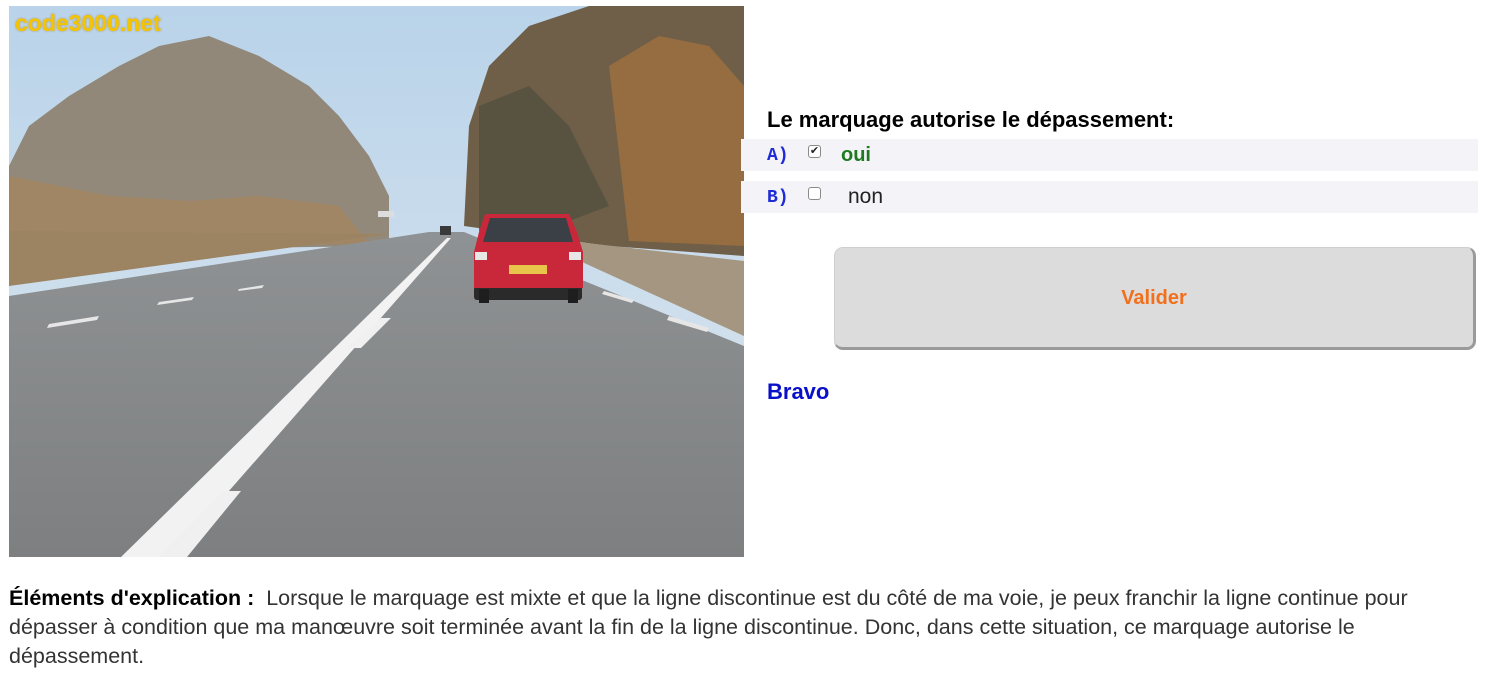 The image size is (1489, 676). What do you see at coordinates (1109, 155) in the screenshot?
I see `option-a-row: A) ✔ oui` at bounding box center [1109, 155].